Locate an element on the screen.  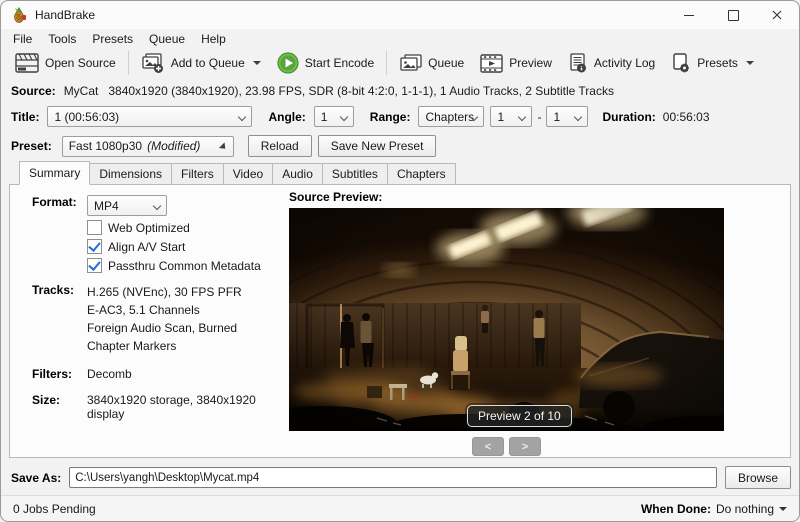
when-done-control: When Done: Do nothing is located at coordinates (714, 509).